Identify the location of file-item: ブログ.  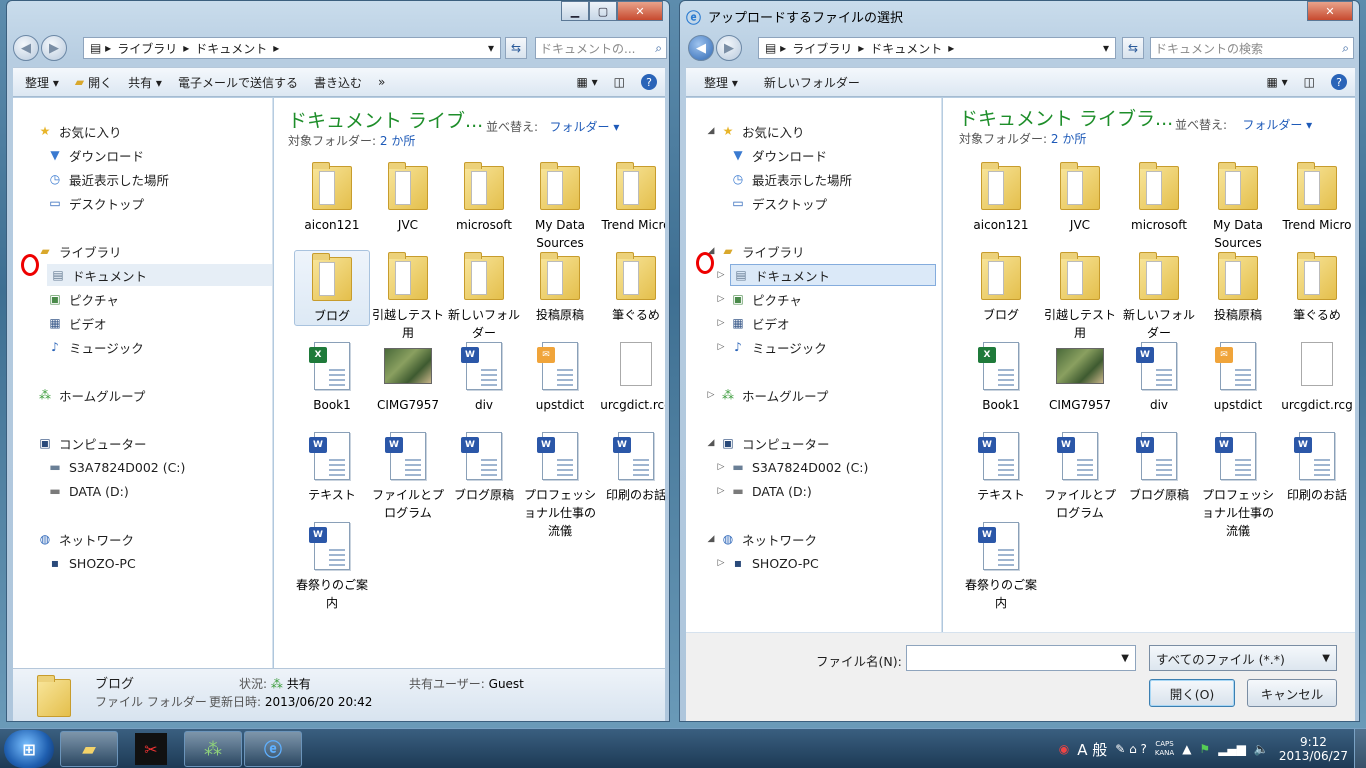
(1001, 287).